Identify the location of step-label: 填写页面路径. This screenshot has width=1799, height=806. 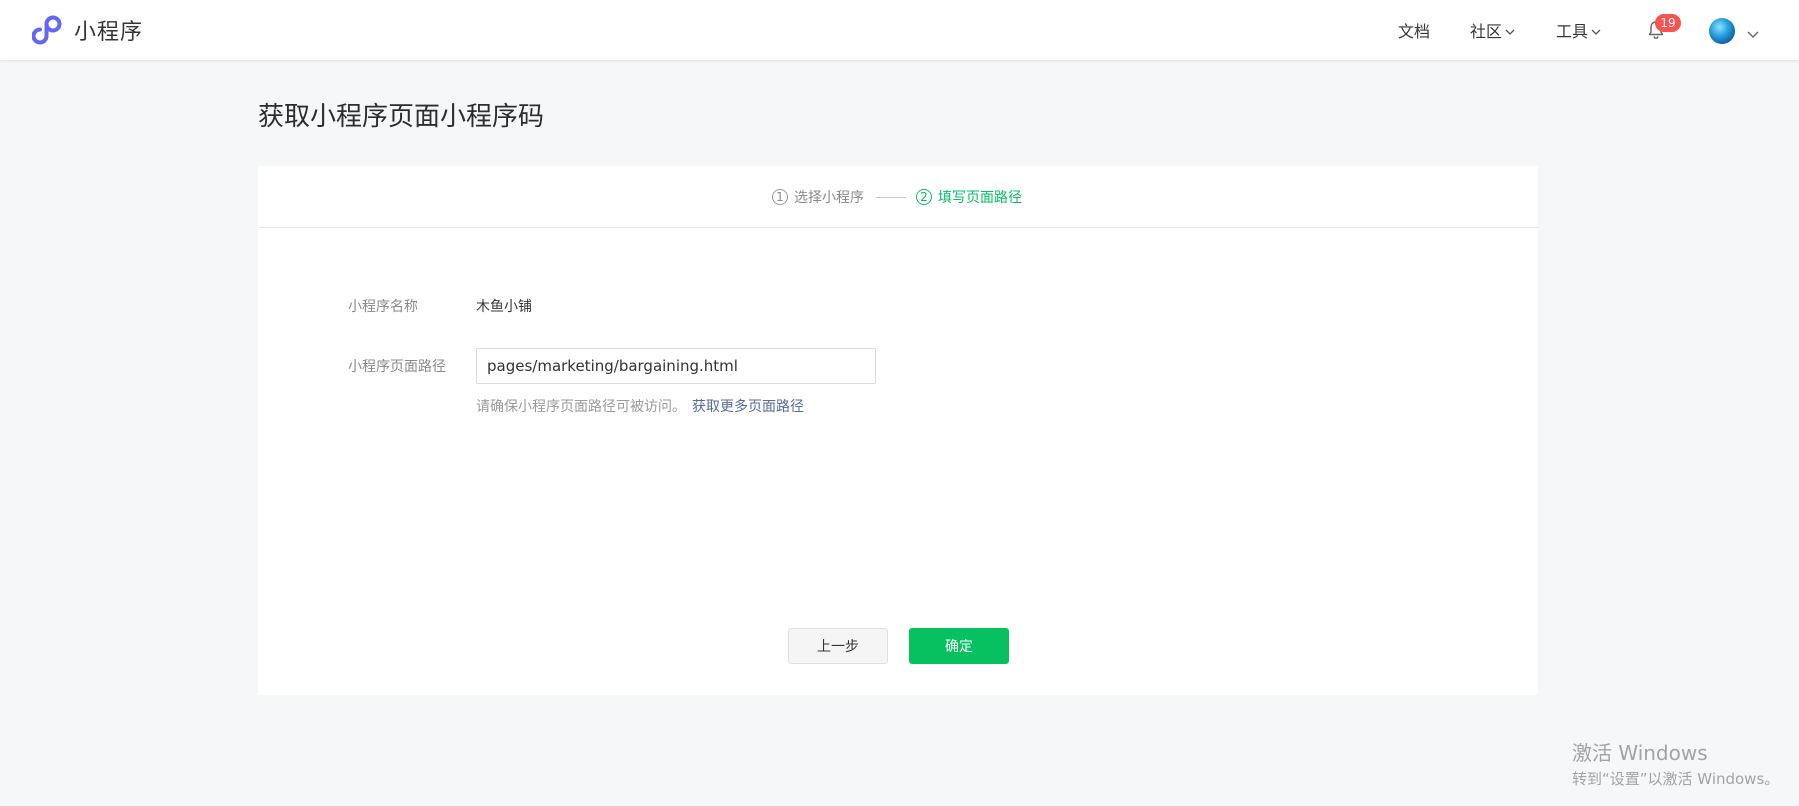
(980, 198).